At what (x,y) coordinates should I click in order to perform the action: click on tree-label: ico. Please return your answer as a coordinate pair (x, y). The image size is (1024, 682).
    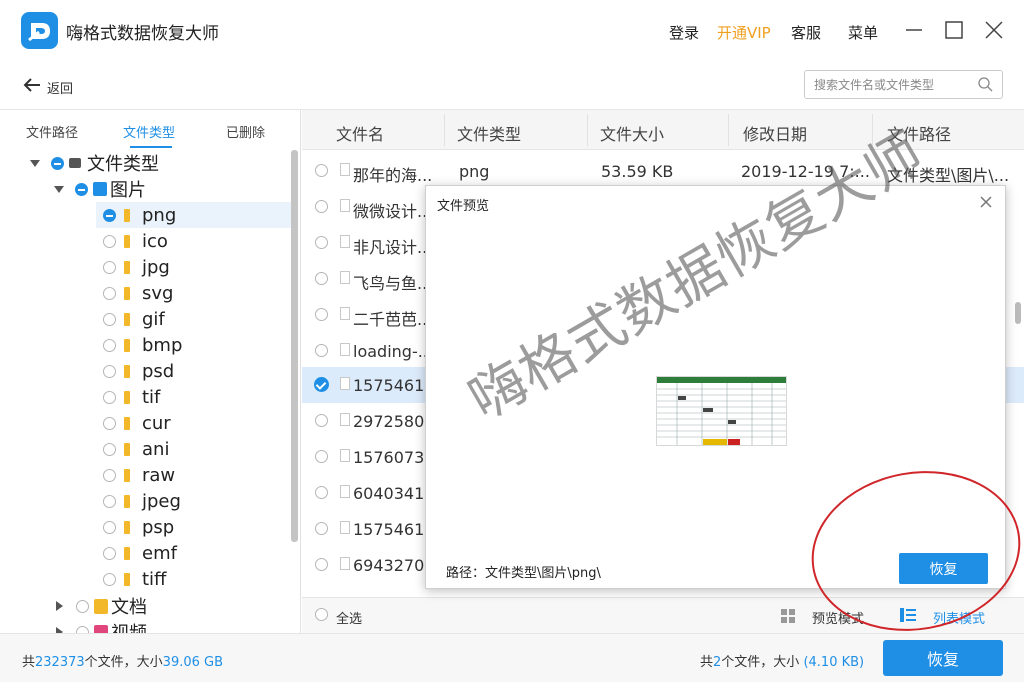
    Looking at the image, I should click on (155, 241).